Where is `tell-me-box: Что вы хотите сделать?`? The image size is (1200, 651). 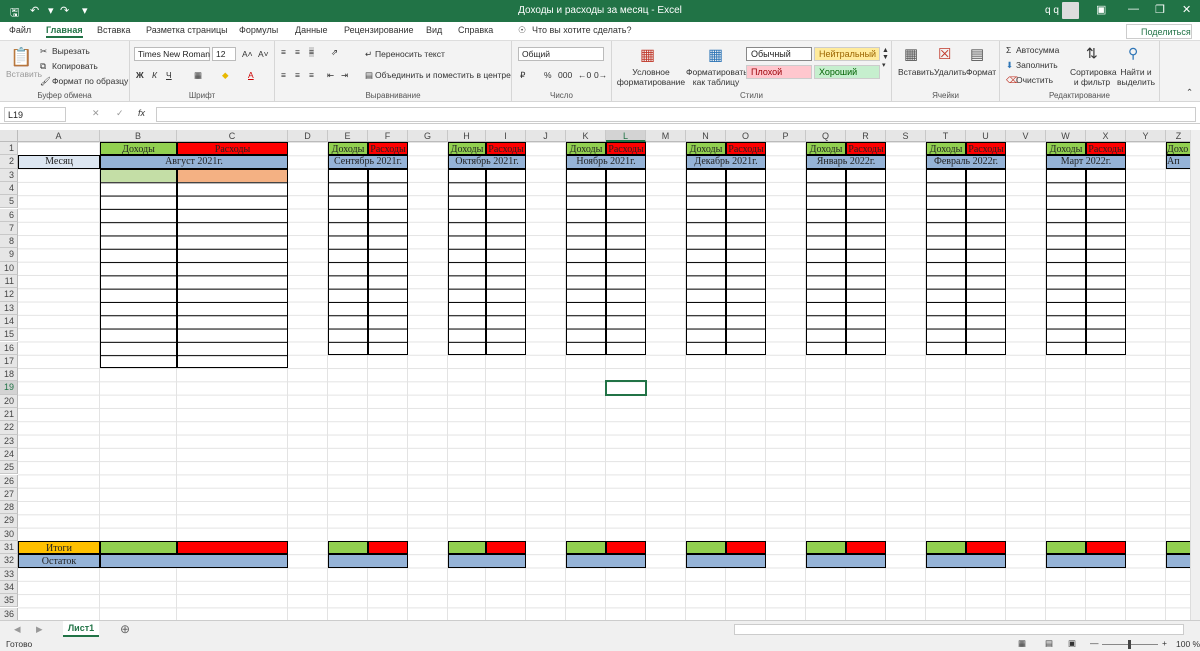
tell-me-box: Что вы хотите сделать? is located at coordinates (582, 30).